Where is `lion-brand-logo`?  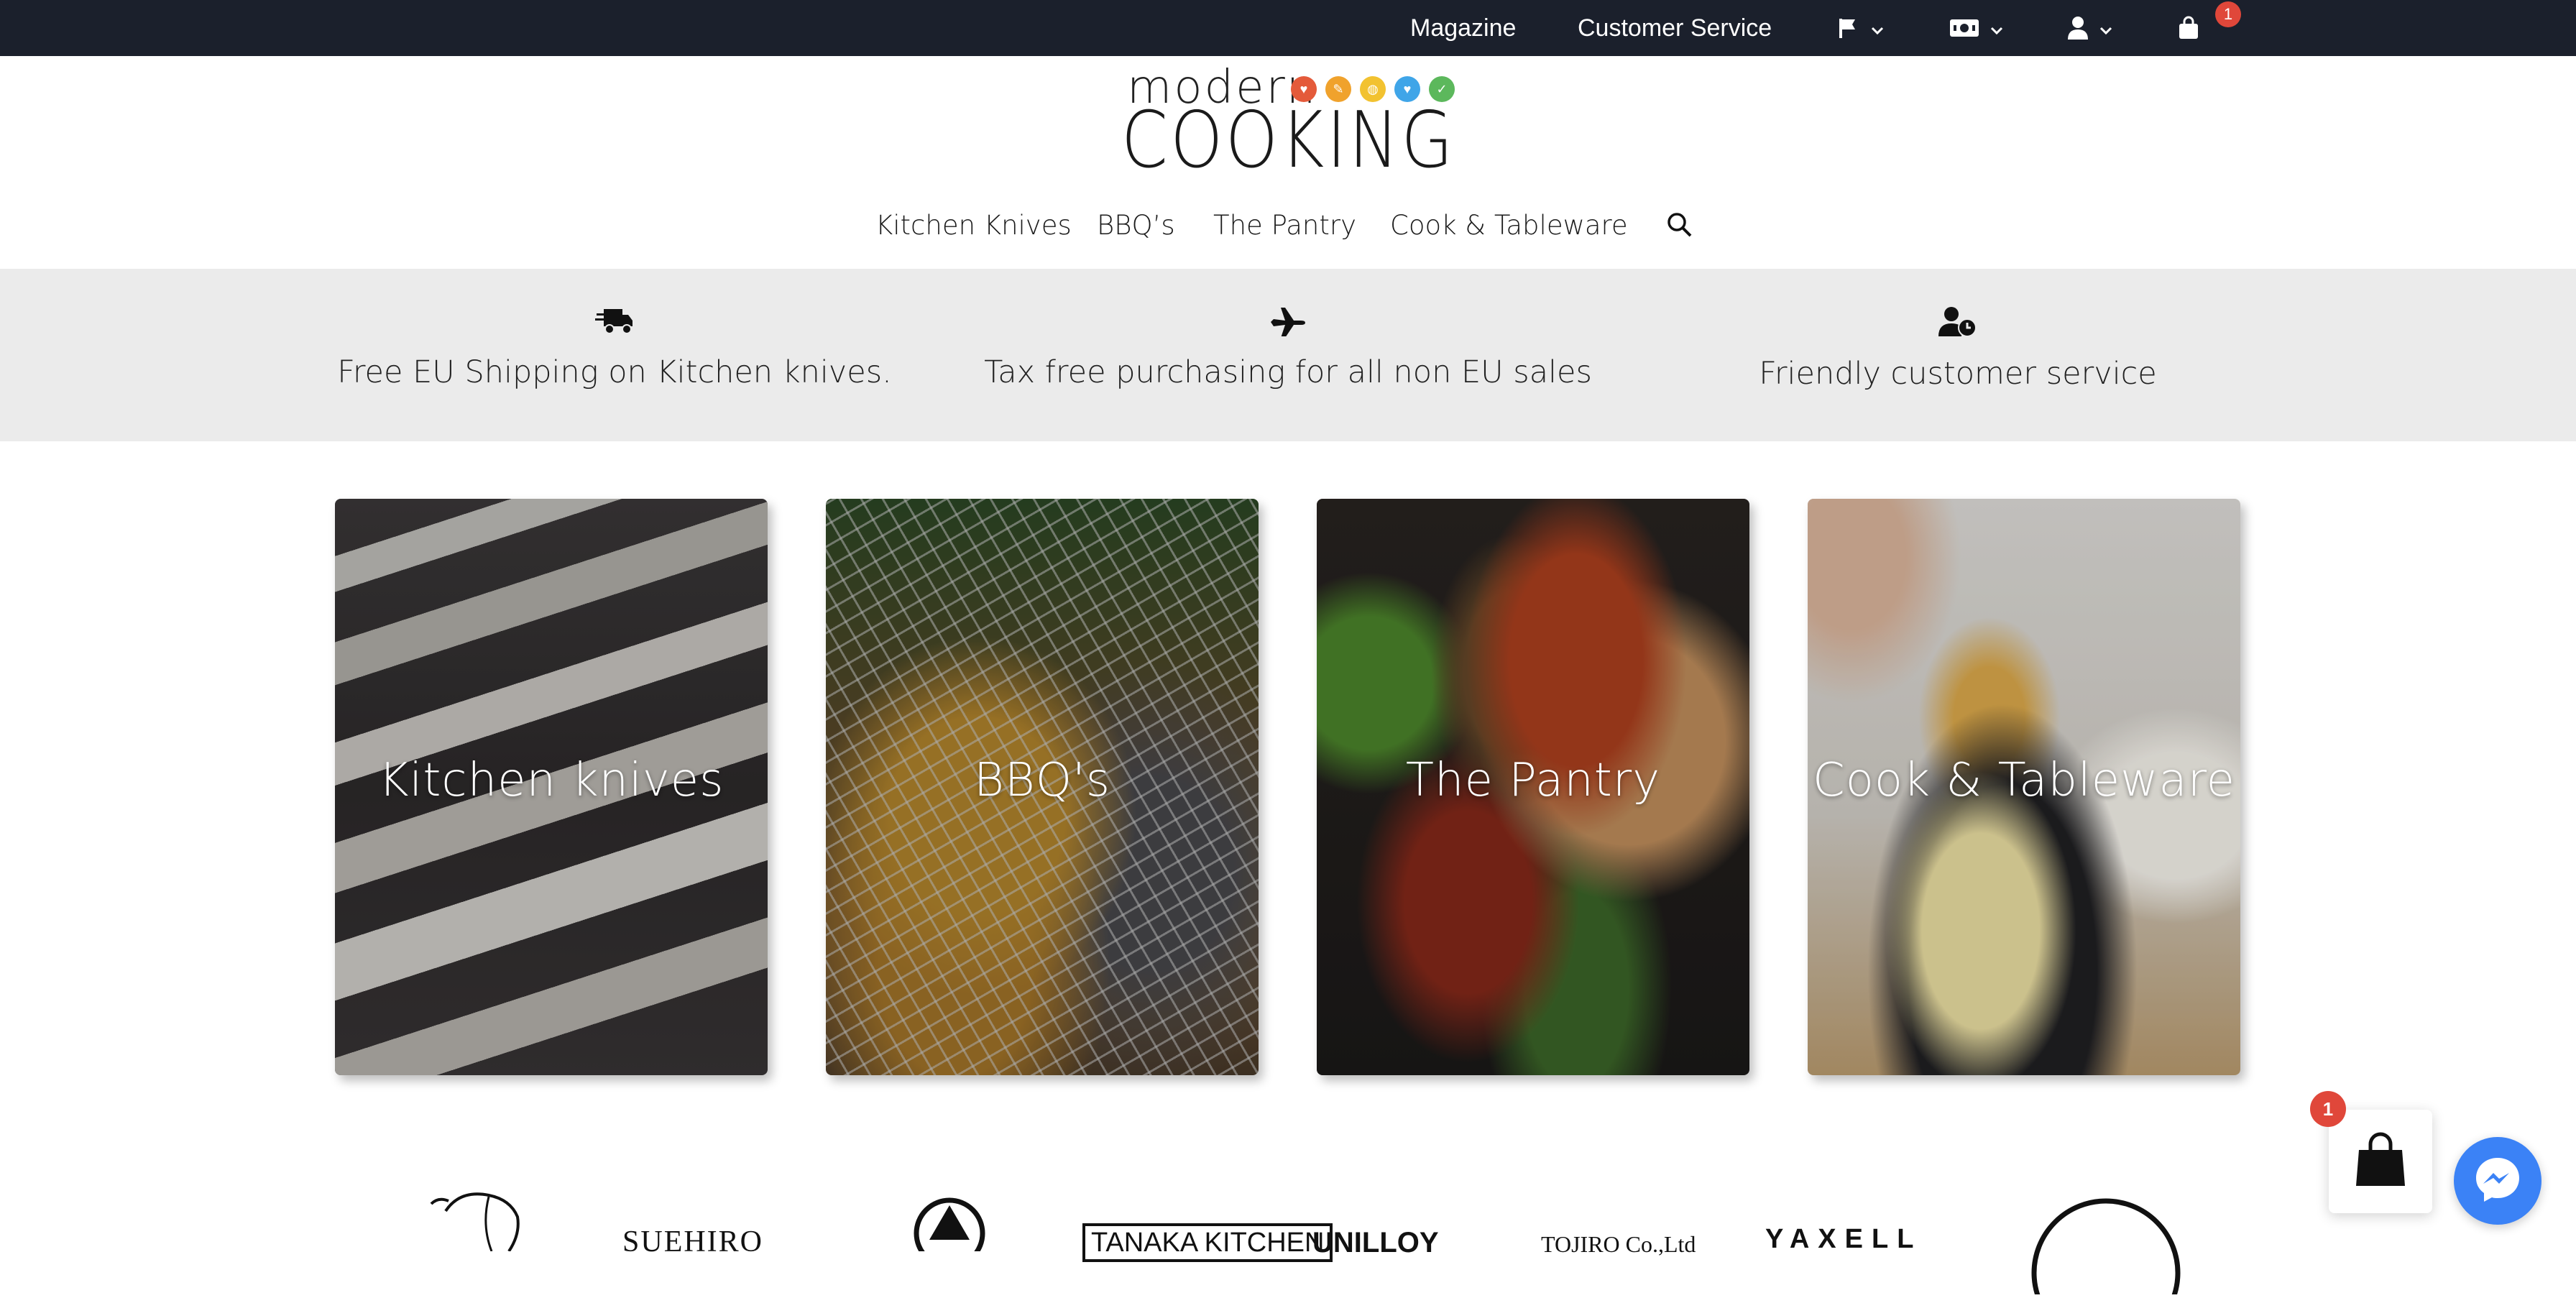
lion-brand-logo is located at coordinates (488, 1218).